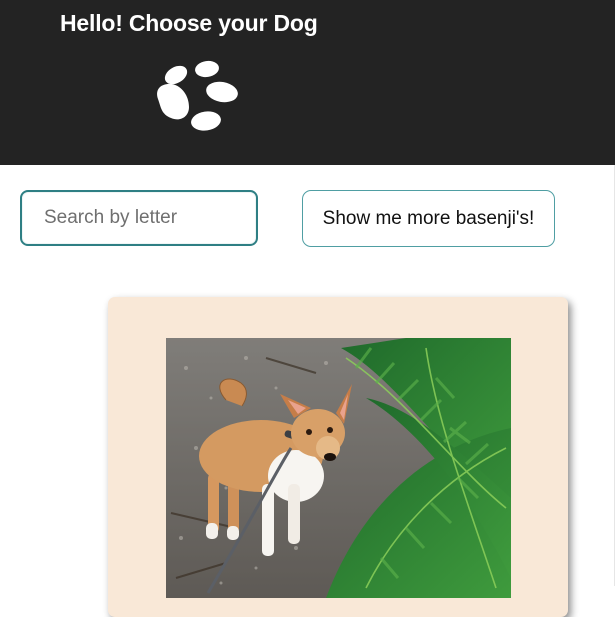 This screenshot has width=615, height=617. I want to click on page-title: Hello! Choose your Dog, so click(189, 23).